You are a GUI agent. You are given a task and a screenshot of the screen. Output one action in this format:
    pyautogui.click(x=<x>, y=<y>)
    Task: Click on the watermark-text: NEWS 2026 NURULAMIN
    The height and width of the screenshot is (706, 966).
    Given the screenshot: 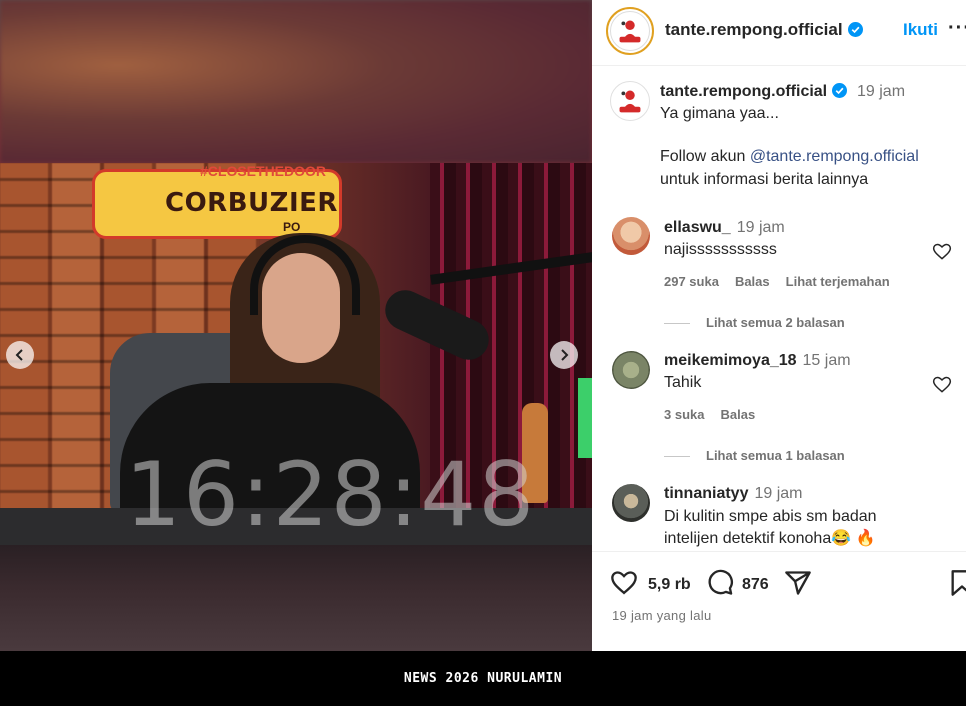 What is the action you would take?
    pyautogui.click(x=483, y=678)
    